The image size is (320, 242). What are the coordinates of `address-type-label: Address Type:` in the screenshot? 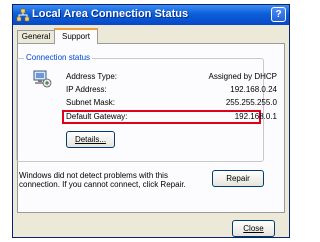 It's located at (91, 76).